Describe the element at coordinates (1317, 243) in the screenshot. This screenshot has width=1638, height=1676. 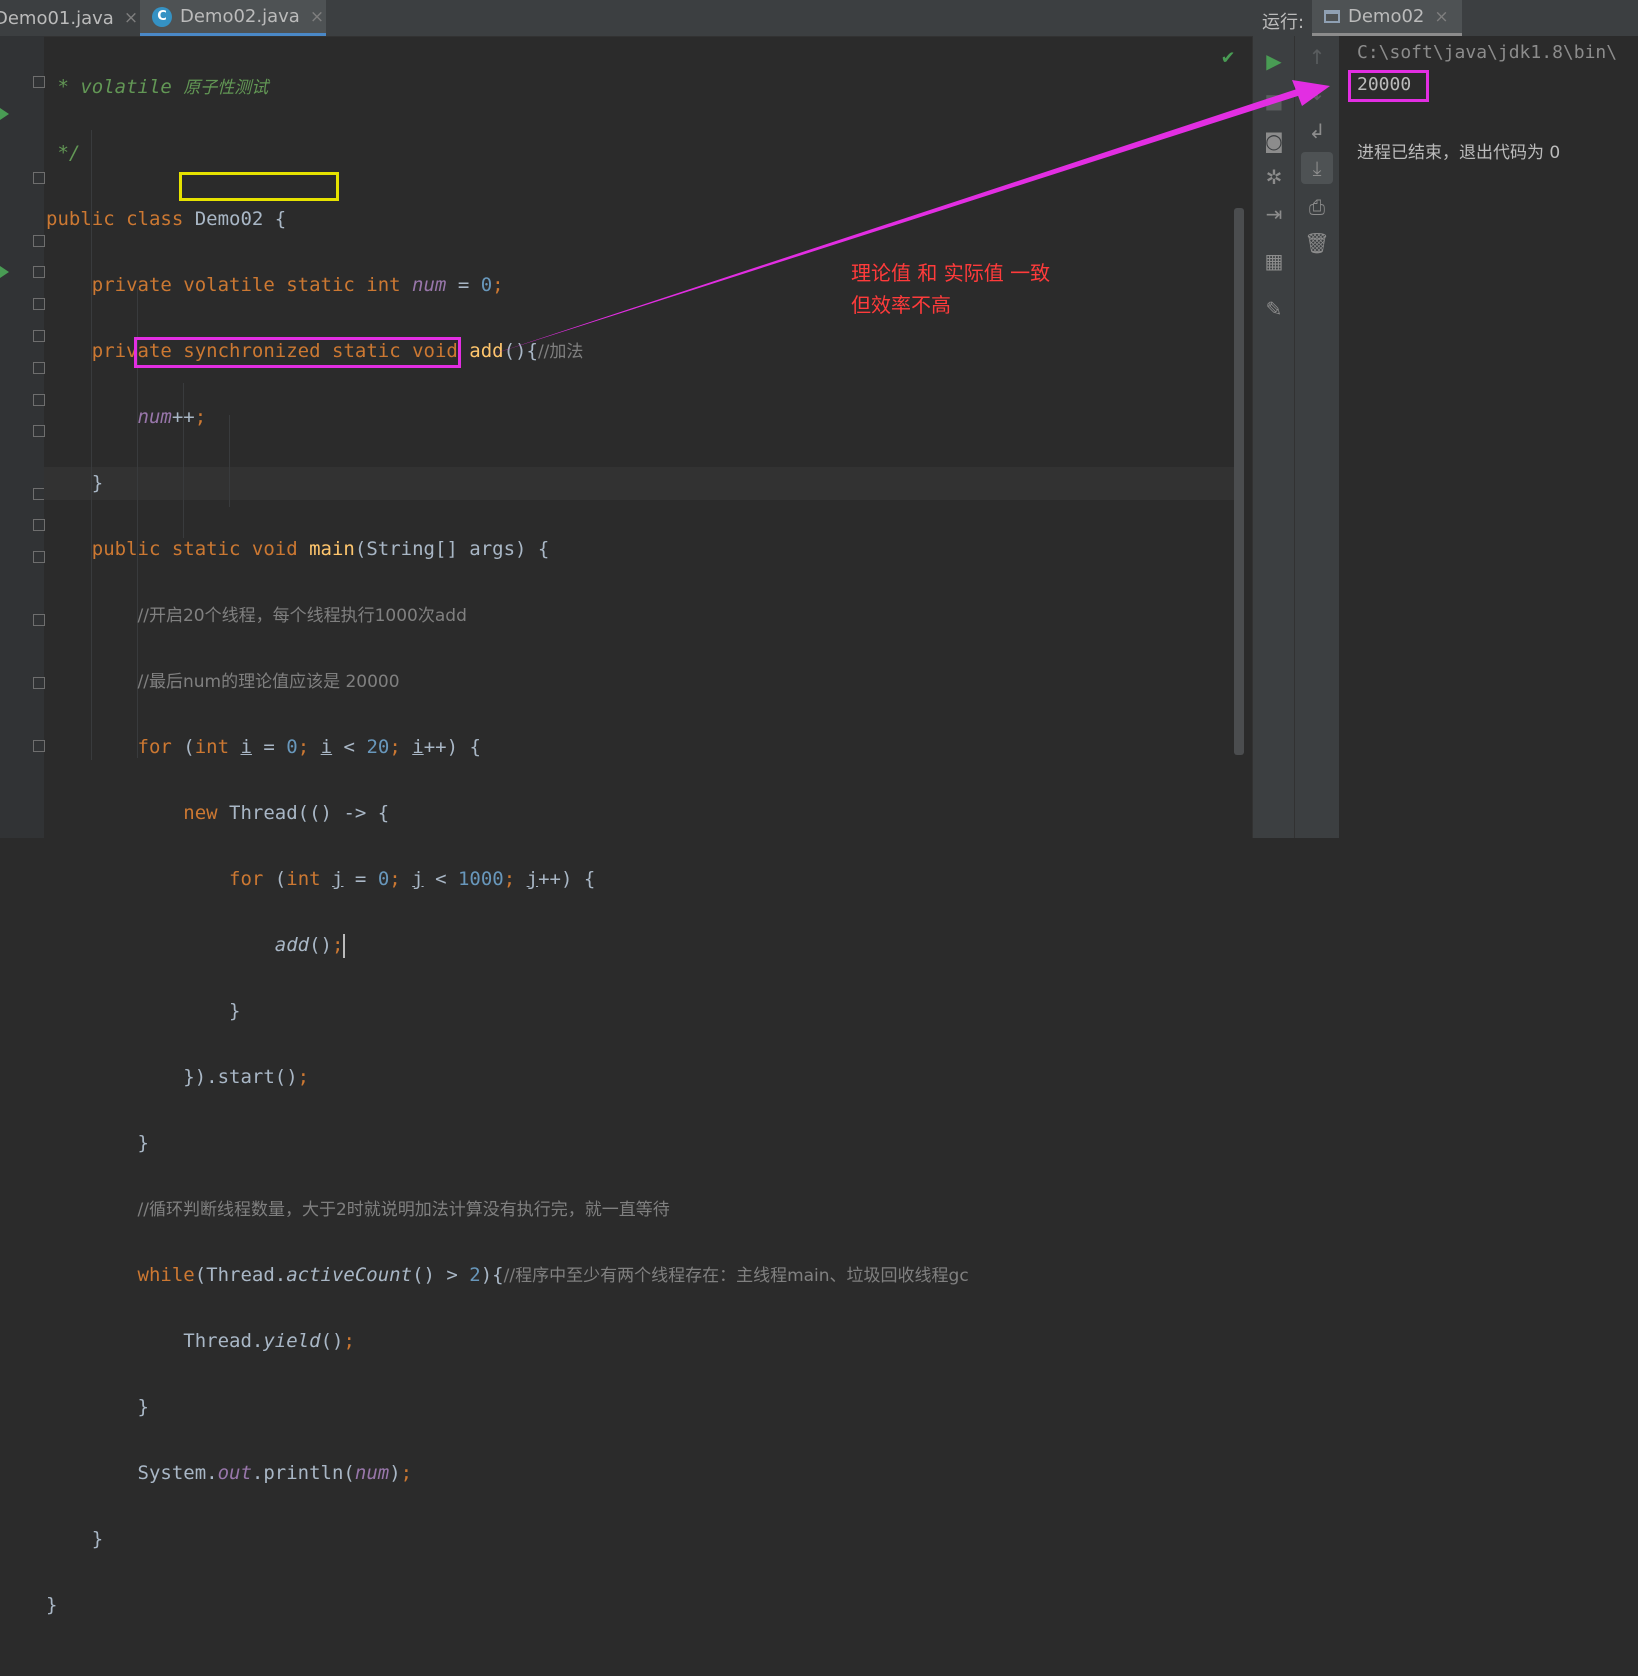
I see `trash-icon: 🗑` at that location.